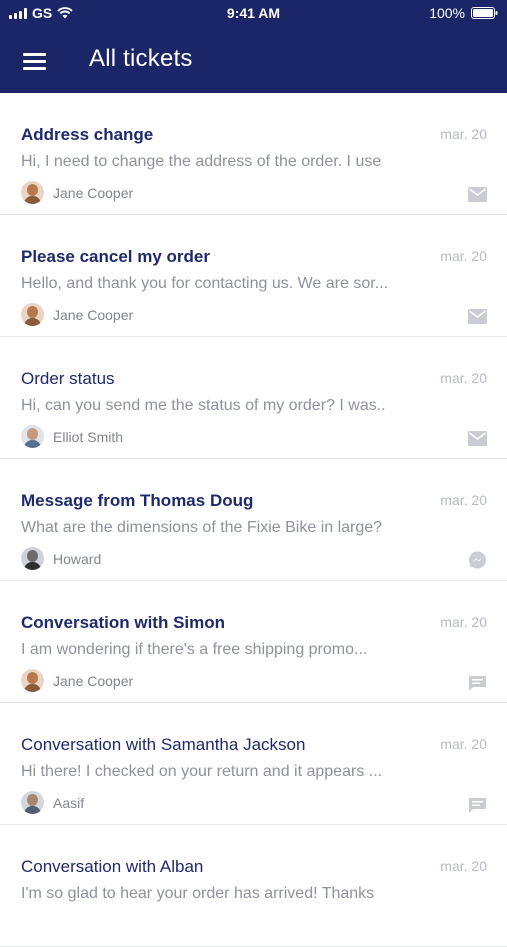 This screenshot has width=507, height=947. I want to click on author-name: Aasif, so click(69, 802).